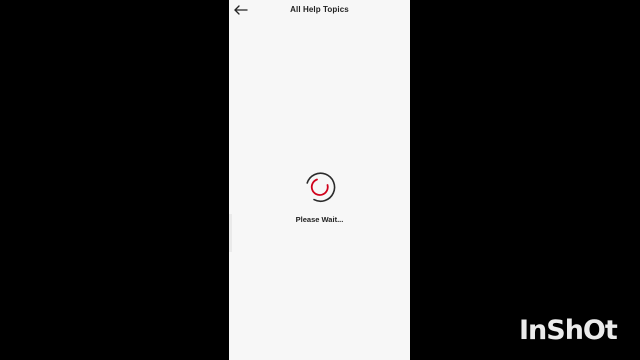  Describe the element at coordinates (568, 330) in the screenshot. I see `inshot-watermark: InShOt` at that location.